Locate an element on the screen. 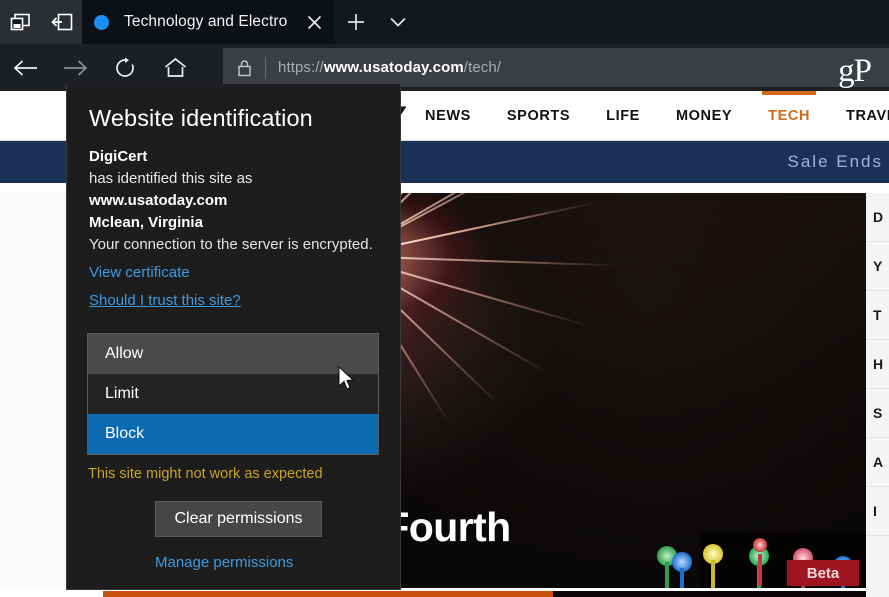 This screenshot has height=597, width=889. tabstrip-actions is located at coordinates (377, 22).